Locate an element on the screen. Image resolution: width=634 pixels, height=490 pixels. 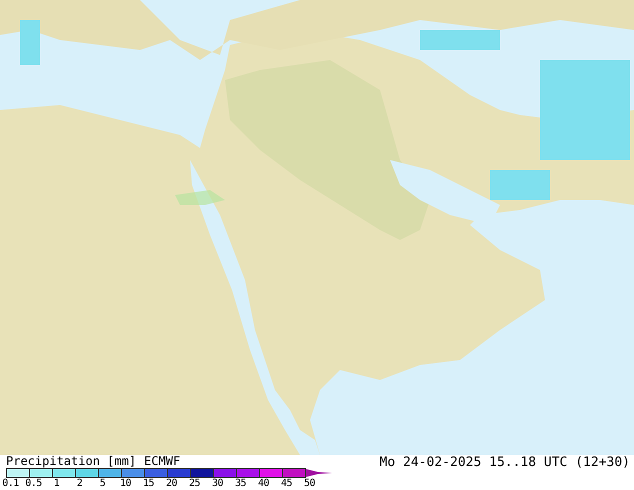
scale-tick-label: 2 is located at coordinates (80, 483).